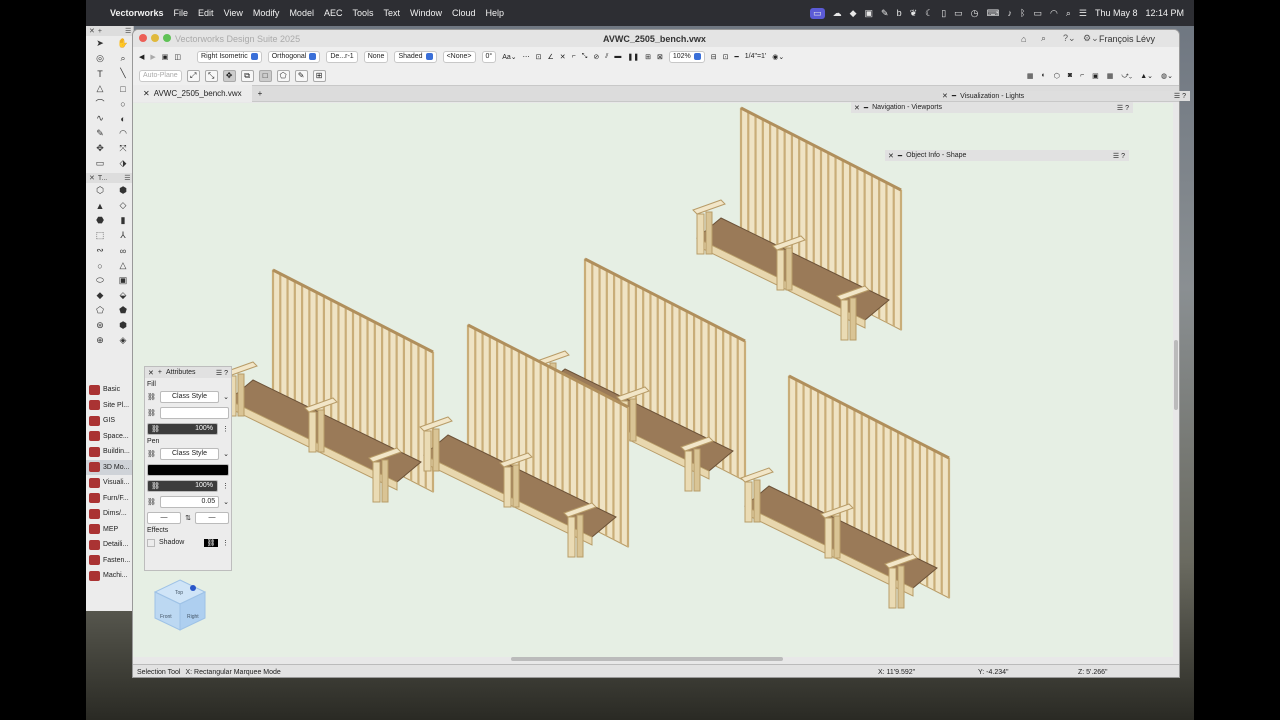 The height and width of the screenshot is (720, 1280). What do you see at coordinates (993, 13) in the screenshot?
I see `keyboard-icon: ⌨` at bounding box center [993, 13].